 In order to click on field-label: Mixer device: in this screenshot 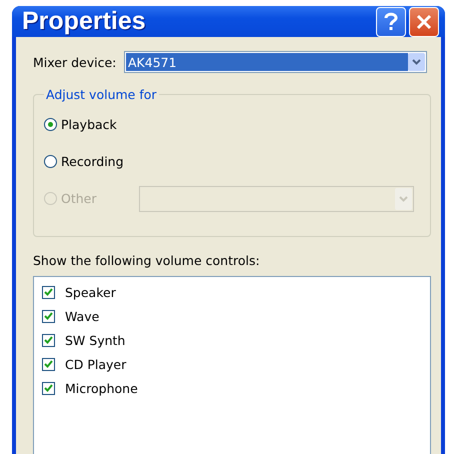, I will do `click(75, 62)`.